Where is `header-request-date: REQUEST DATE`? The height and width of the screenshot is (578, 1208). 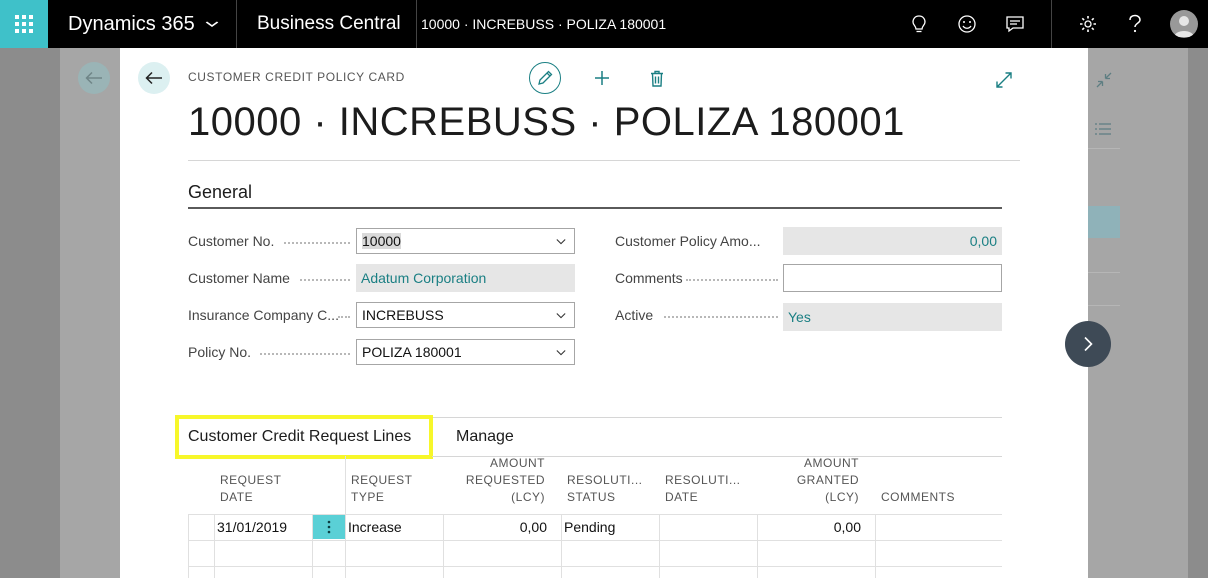
header-request-date: REQUEST DATE is located at coordinates (275, 489).